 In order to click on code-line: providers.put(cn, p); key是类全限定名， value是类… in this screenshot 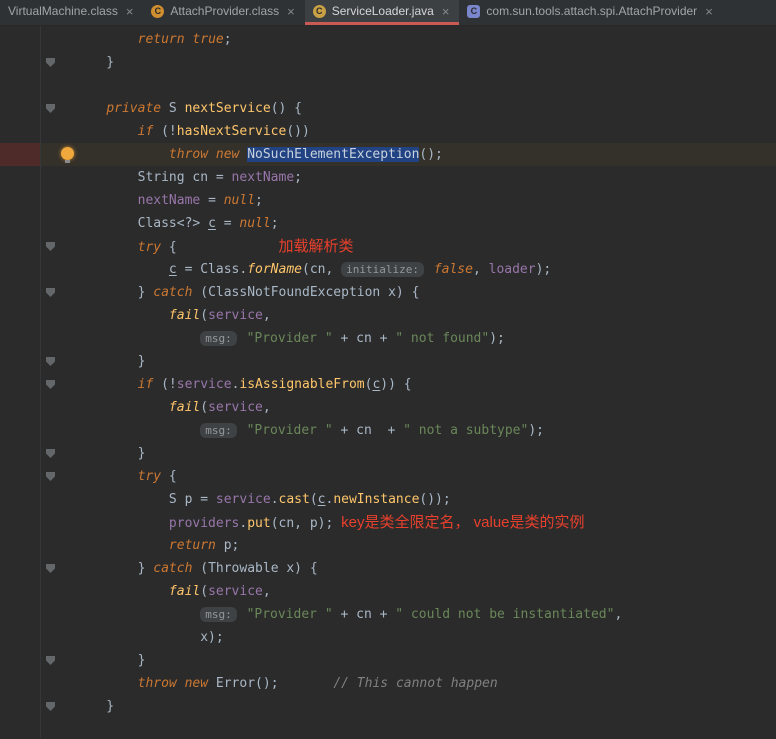, I will do `click(425, 522)`.